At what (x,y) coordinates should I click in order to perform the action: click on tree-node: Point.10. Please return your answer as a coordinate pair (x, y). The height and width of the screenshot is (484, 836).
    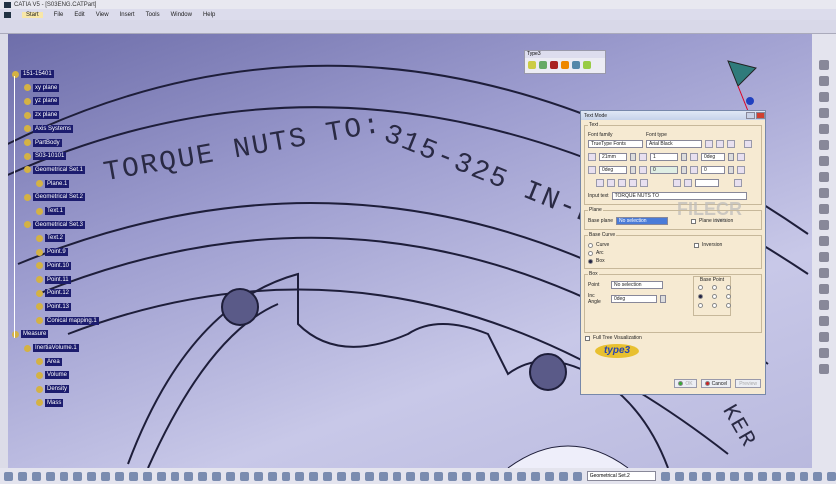
    Looking at the image, I should click on (54, 265).